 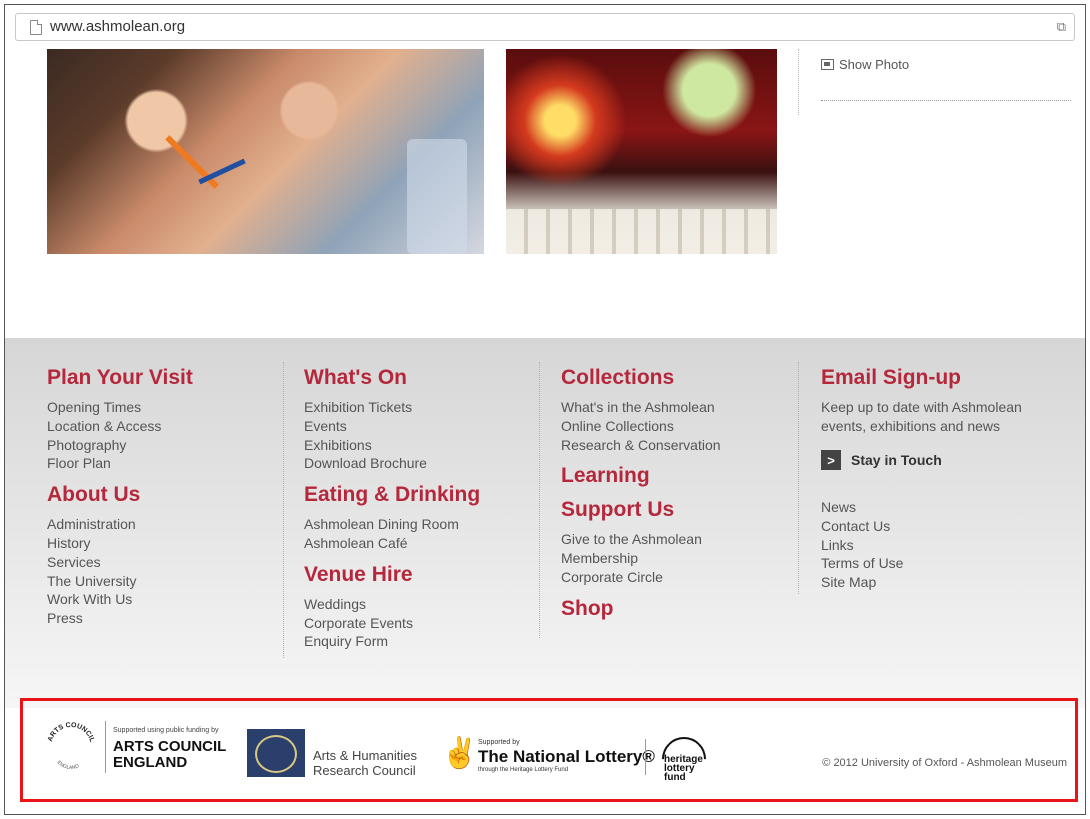 I want to click on show-photo-label: Show Photo, so click(x=874, y=64).